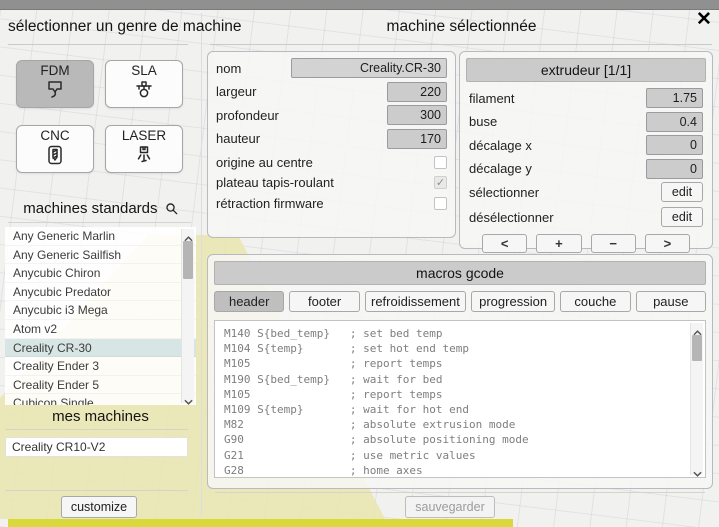 The image size is (719, 527). What do you see at coordinates (100, 385) in the screenshot?
I see `list-item: Creality Ender 5` at bounding box center [100, 385].